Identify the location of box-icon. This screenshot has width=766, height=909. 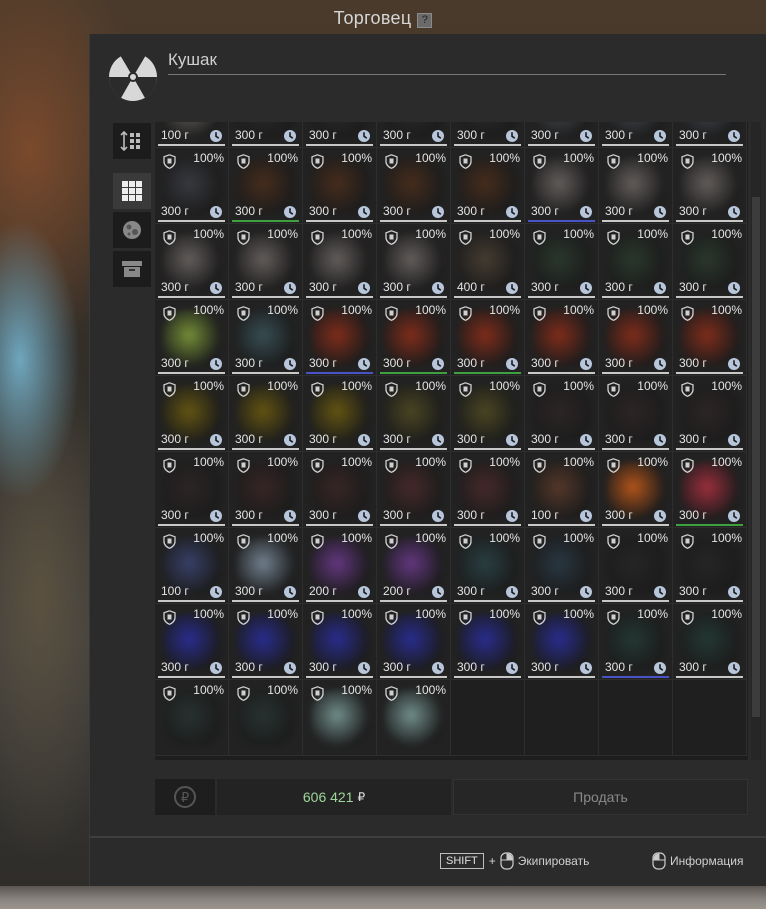
(132, 269).